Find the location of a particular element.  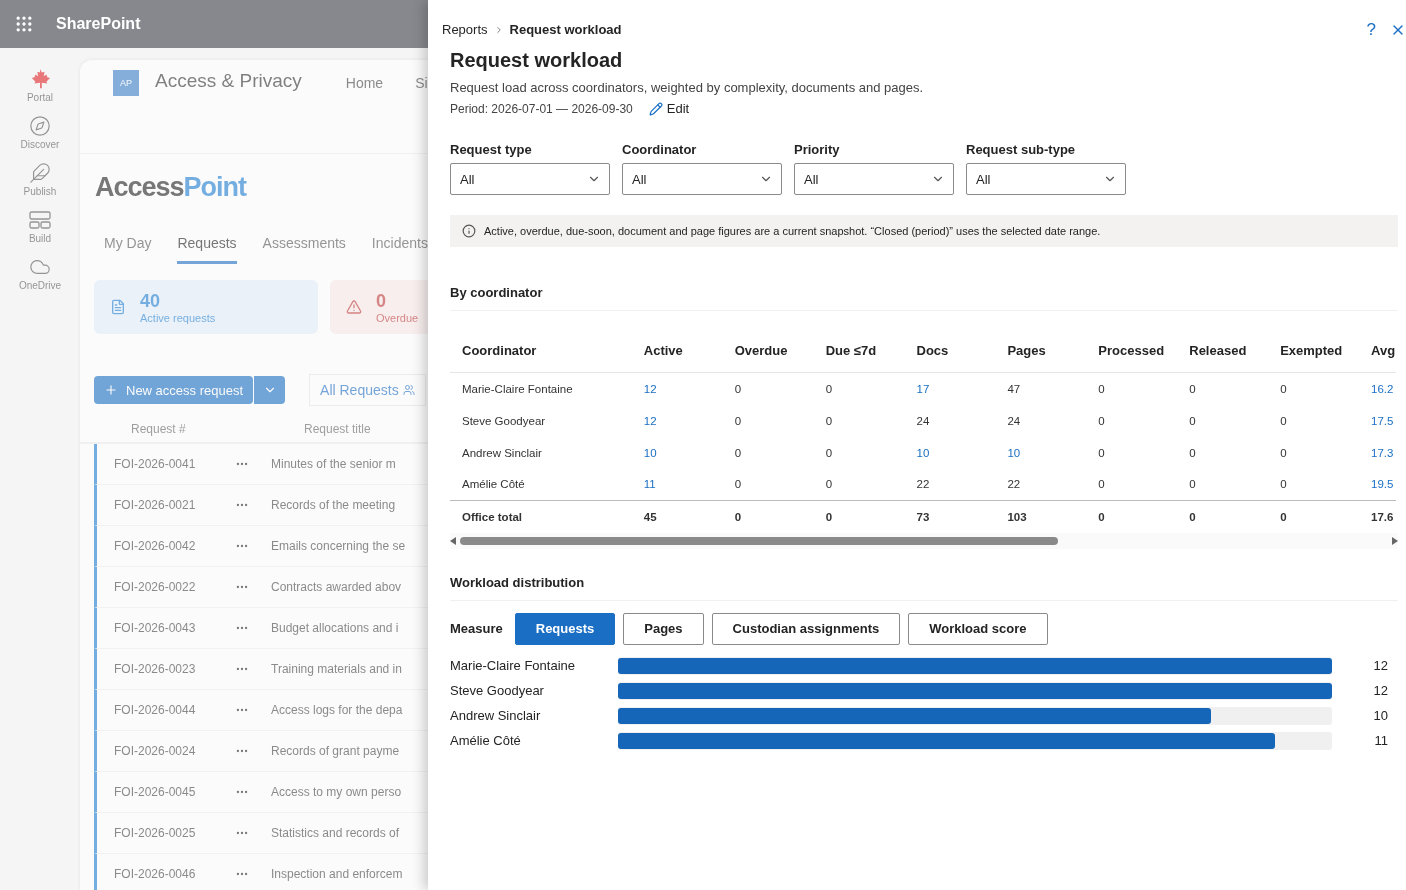

rail-item: Publish is located at coordinates (40, 179).